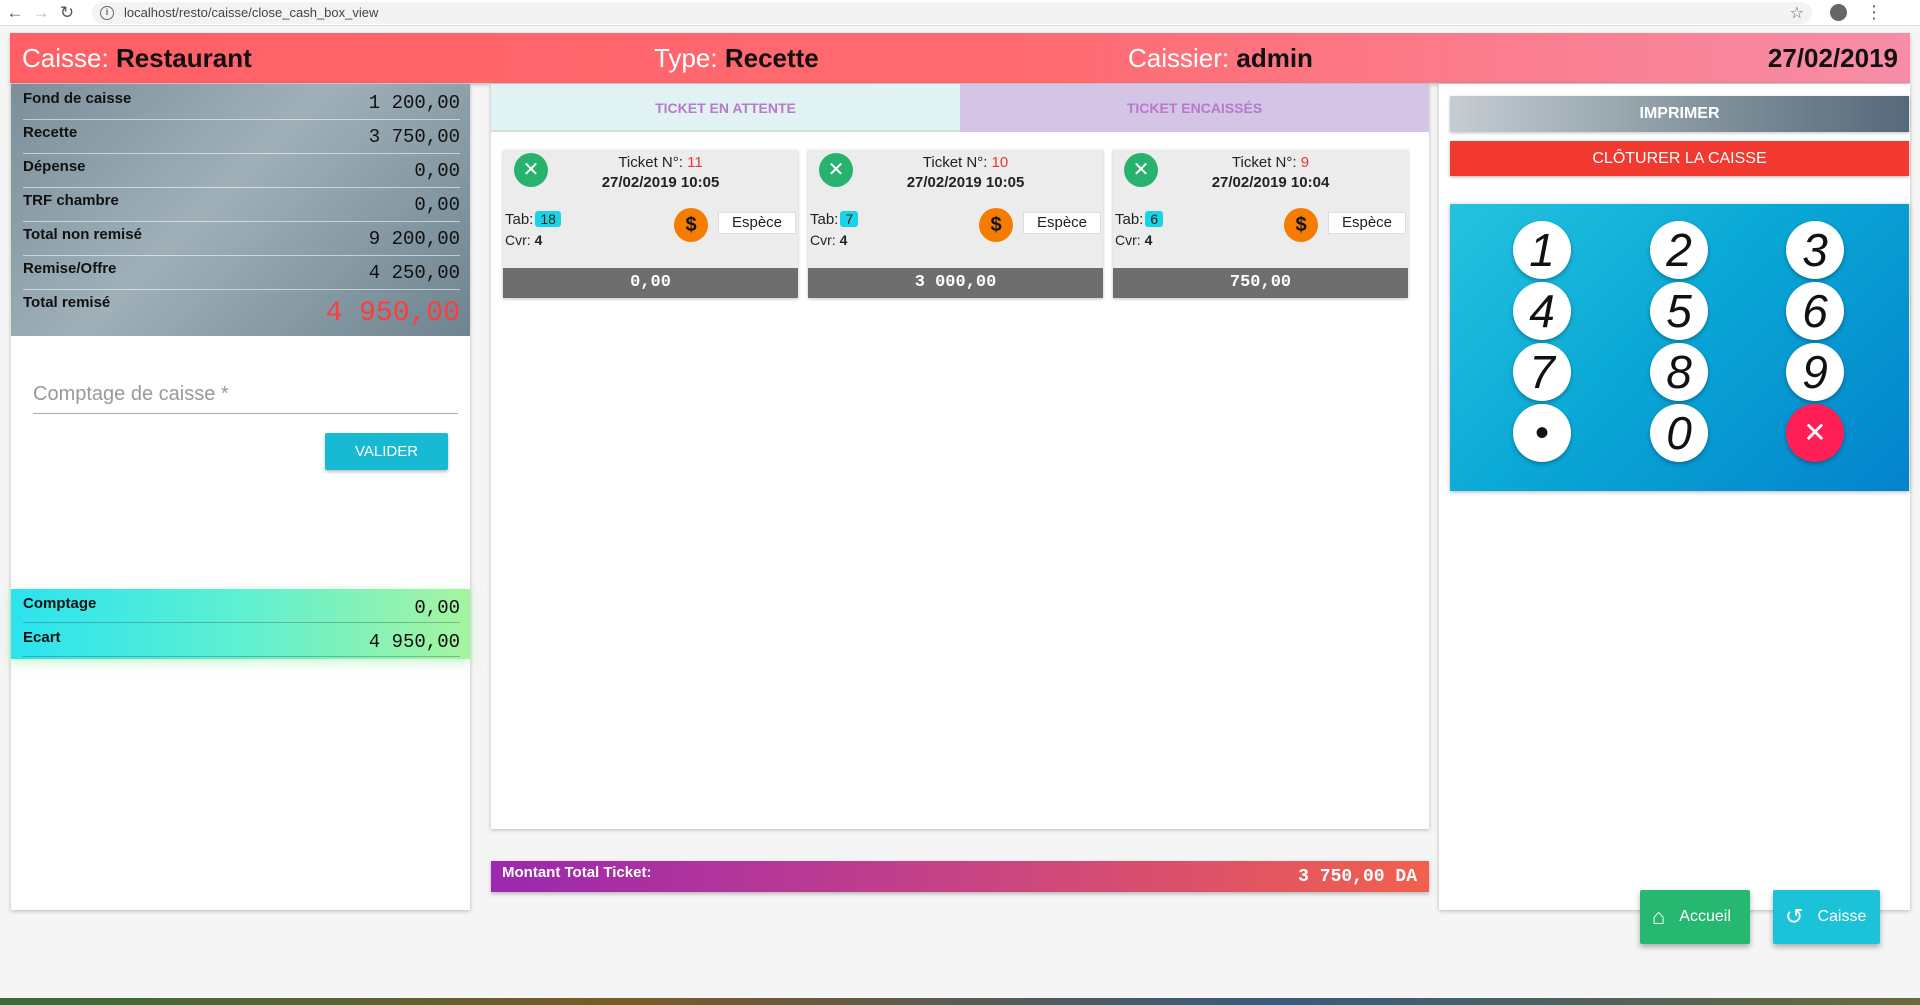  What do you see at coordinates (241, 103) in the screenshot?
I see `summary-row: Fond de caisse 1 200,00` at bounding box center [241, 103].